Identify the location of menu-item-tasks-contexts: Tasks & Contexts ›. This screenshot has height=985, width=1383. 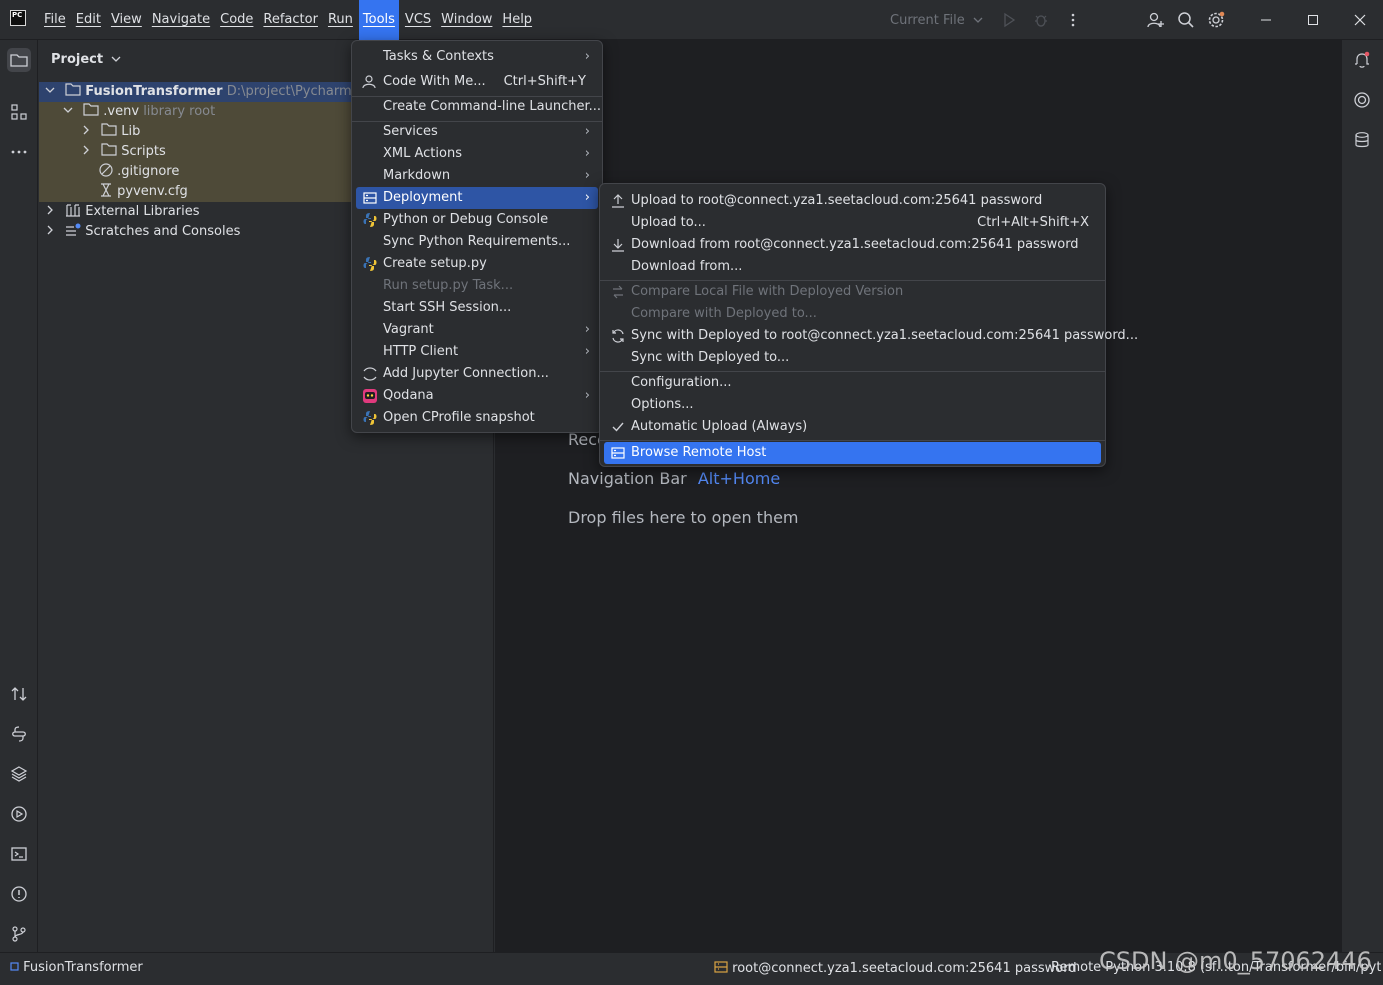
(477, 57).